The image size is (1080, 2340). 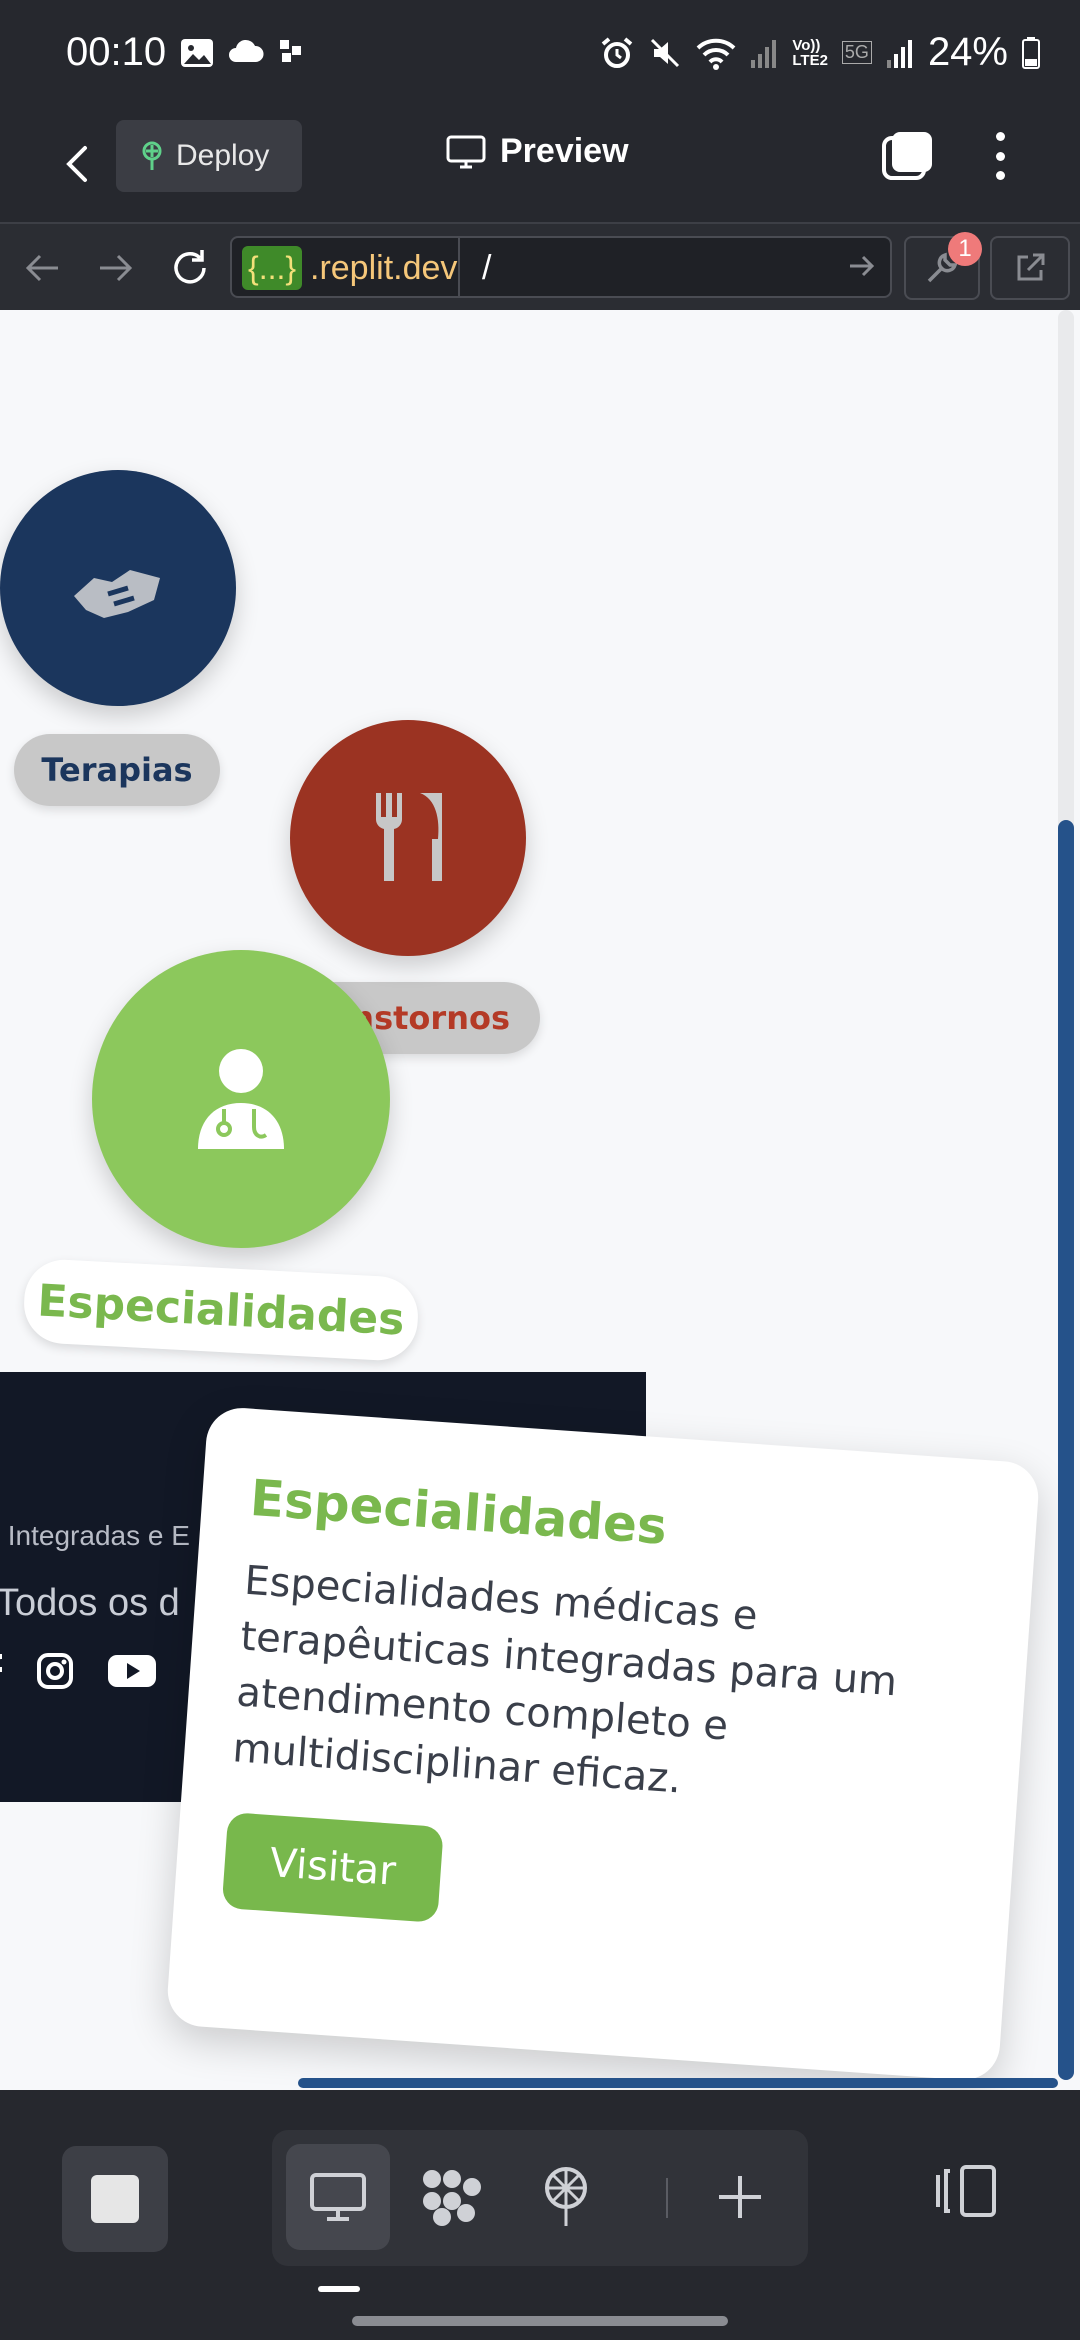 I want to click on tool-separator, so click(x=667, y=2198).